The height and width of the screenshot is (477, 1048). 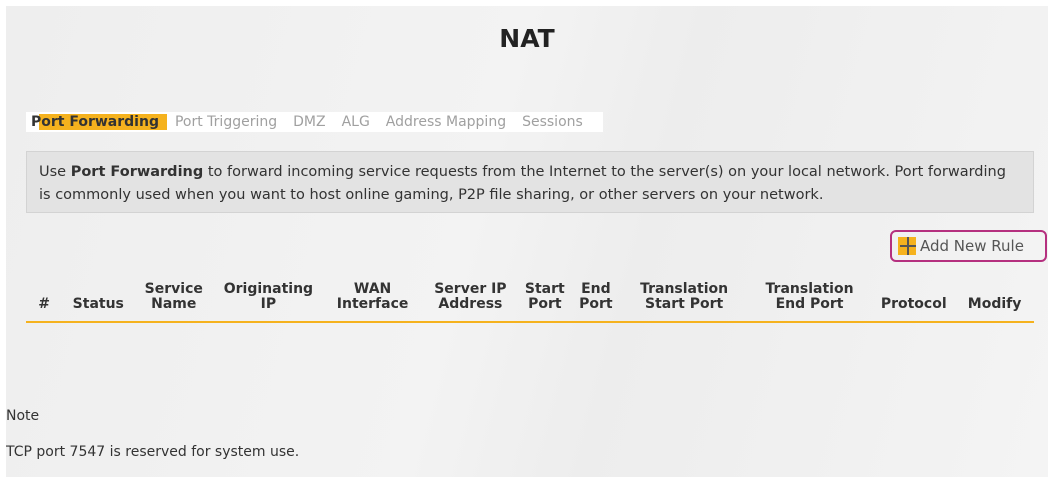 I want to click on info-bold-term: Port Forwarding, so click(x=137, y=172).